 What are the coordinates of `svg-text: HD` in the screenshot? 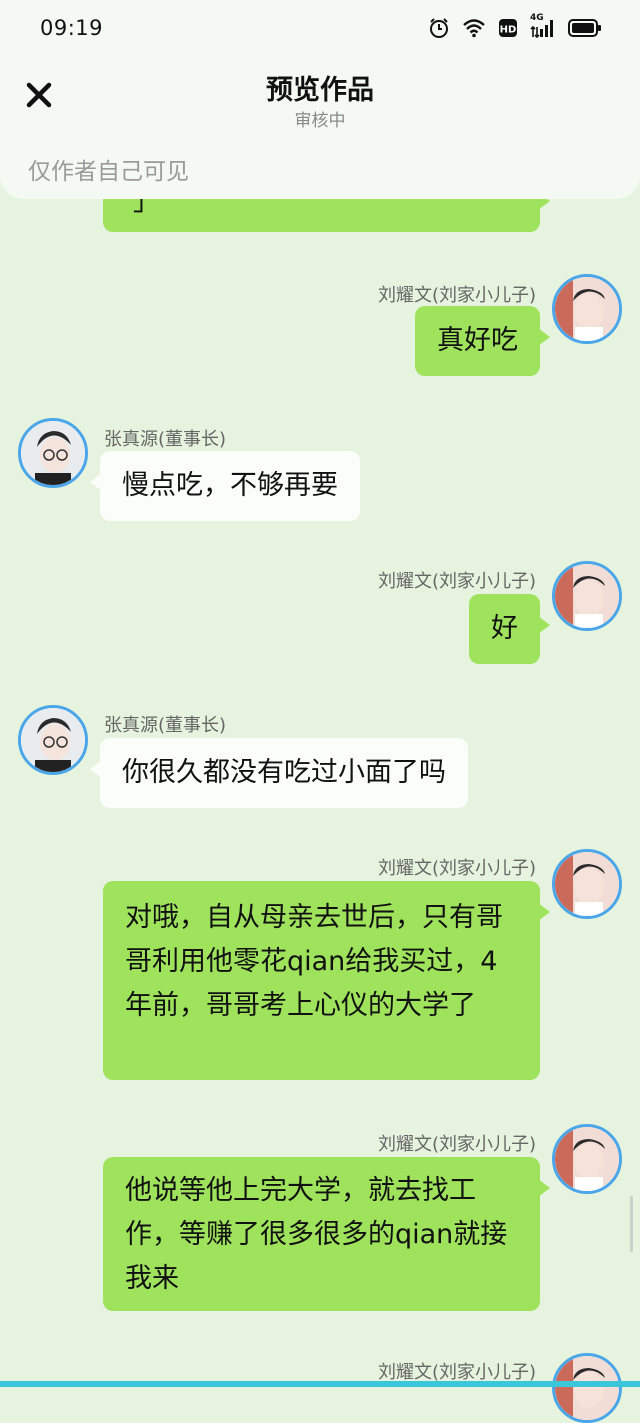 It's located at (508, 30).